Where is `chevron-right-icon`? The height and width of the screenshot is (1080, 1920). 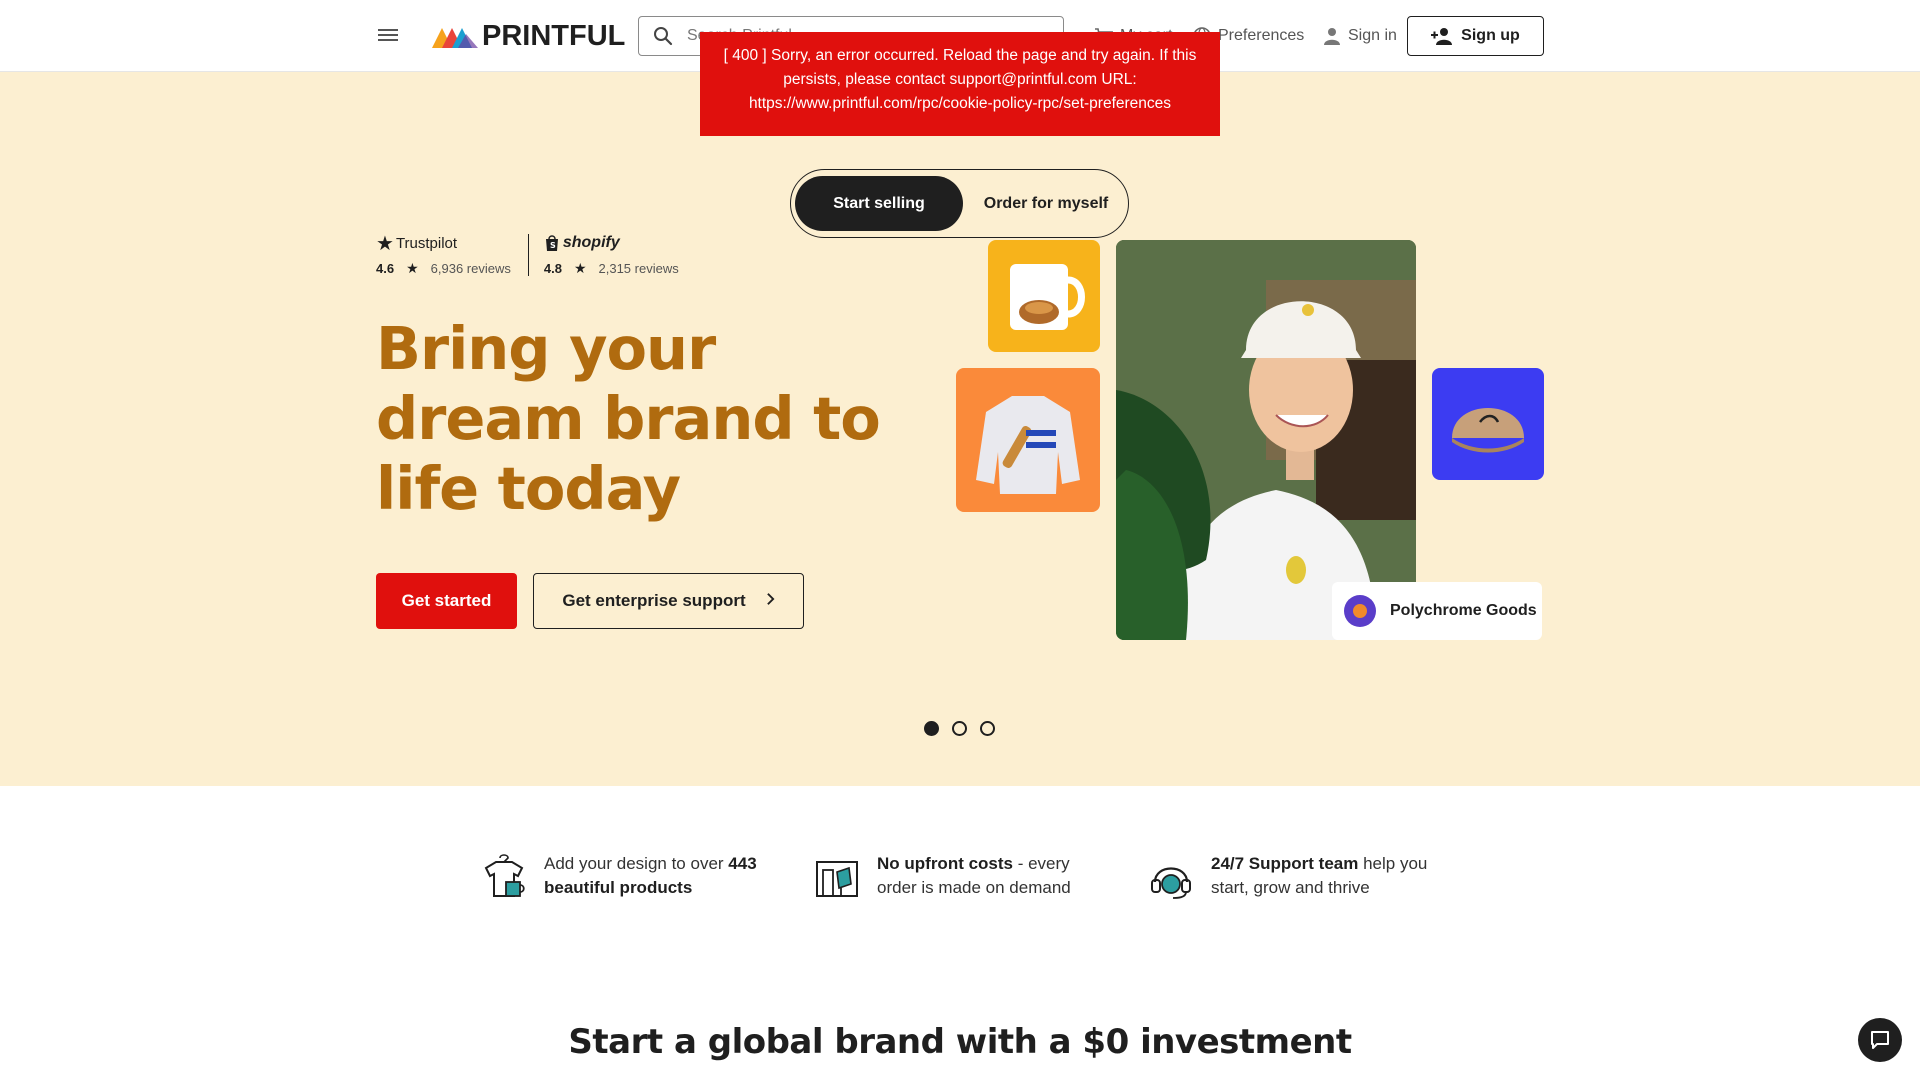 chevron-right-icon is located at coordinates (770, 601).